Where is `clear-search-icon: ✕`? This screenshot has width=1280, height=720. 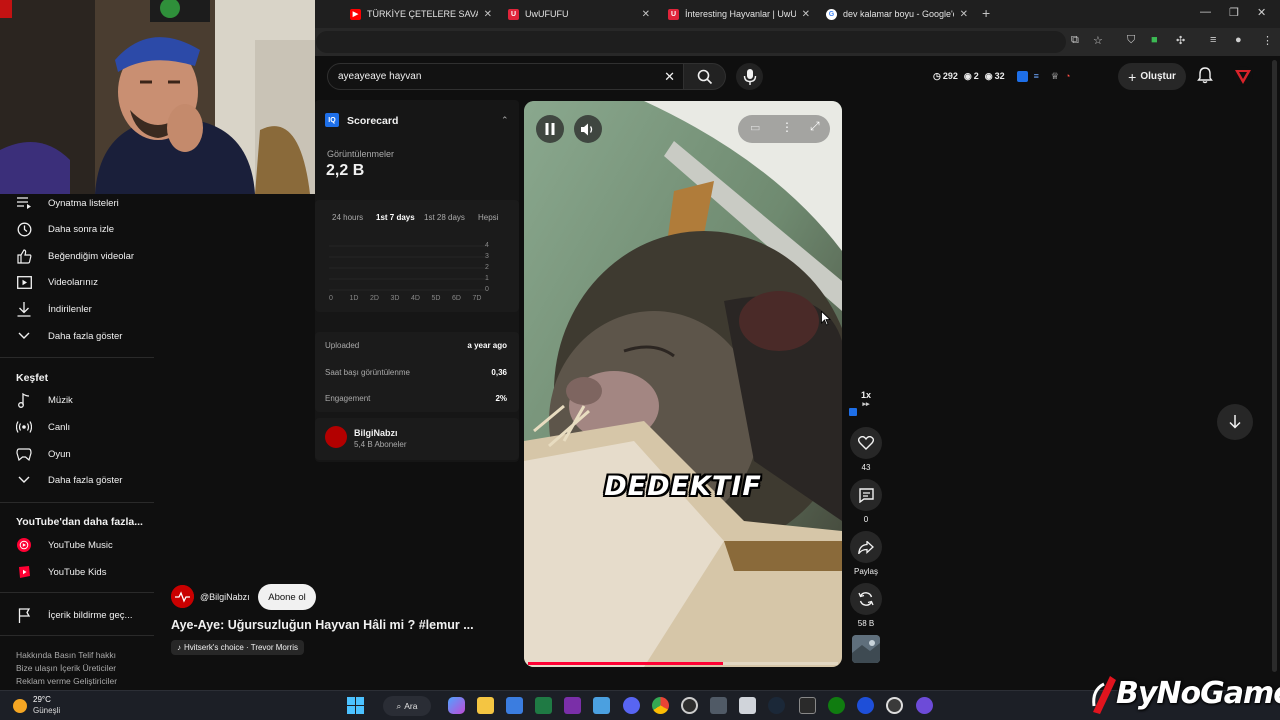
clear-search-icon: ✕ is located at coordinates (669, 77).